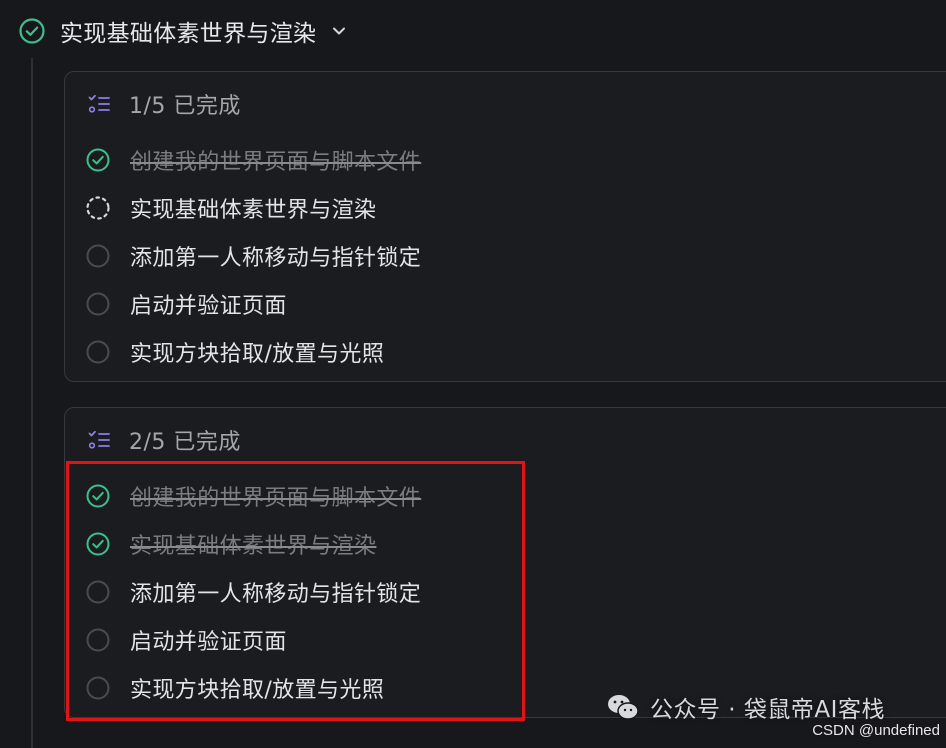  Describe the element at coordinates (188, 34) in the screenshot. I see `task-title: 实现基础体素世界与渲染` at that location.